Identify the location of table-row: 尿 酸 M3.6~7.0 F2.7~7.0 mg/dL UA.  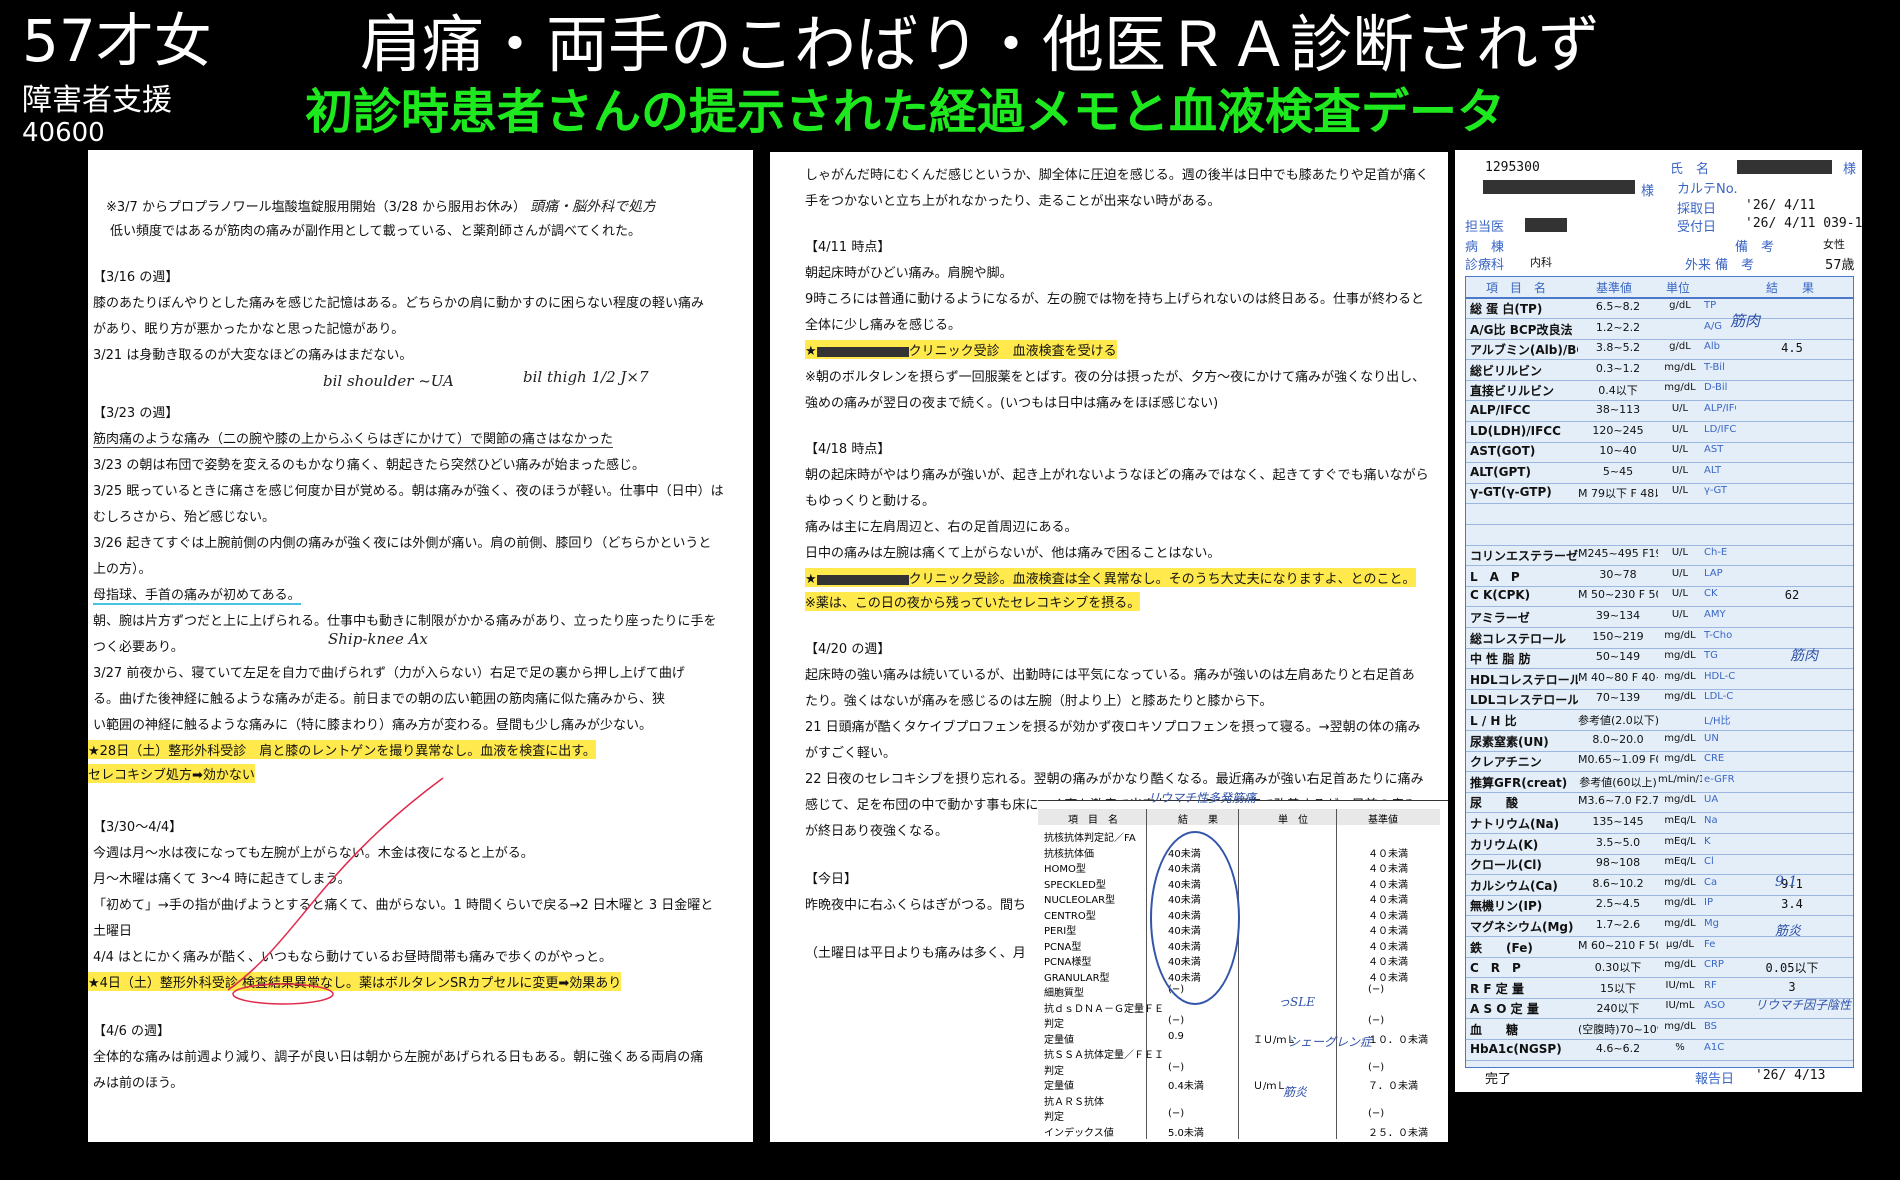
(1659, 803).